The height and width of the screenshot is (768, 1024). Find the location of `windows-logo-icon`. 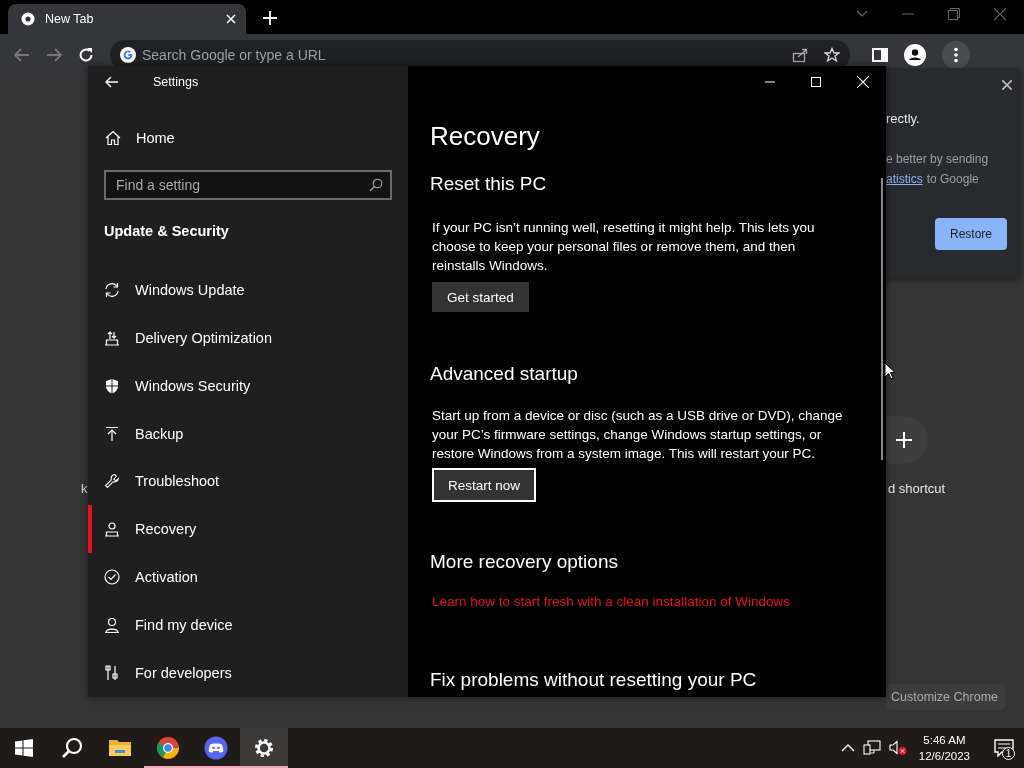

windows-logo-icon is located at coordinates (24, 748).